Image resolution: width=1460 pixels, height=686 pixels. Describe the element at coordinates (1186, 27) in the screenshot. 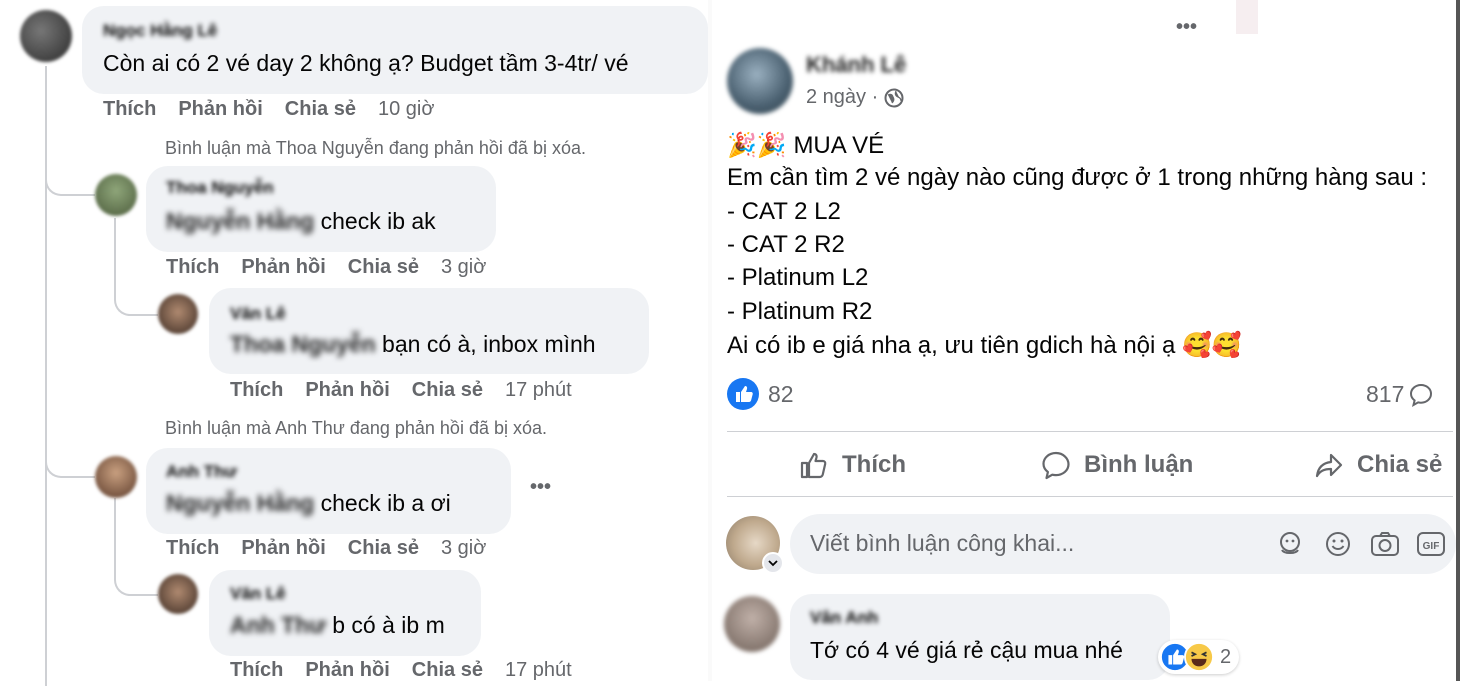

I see `post-more-icon: •••` at that location.